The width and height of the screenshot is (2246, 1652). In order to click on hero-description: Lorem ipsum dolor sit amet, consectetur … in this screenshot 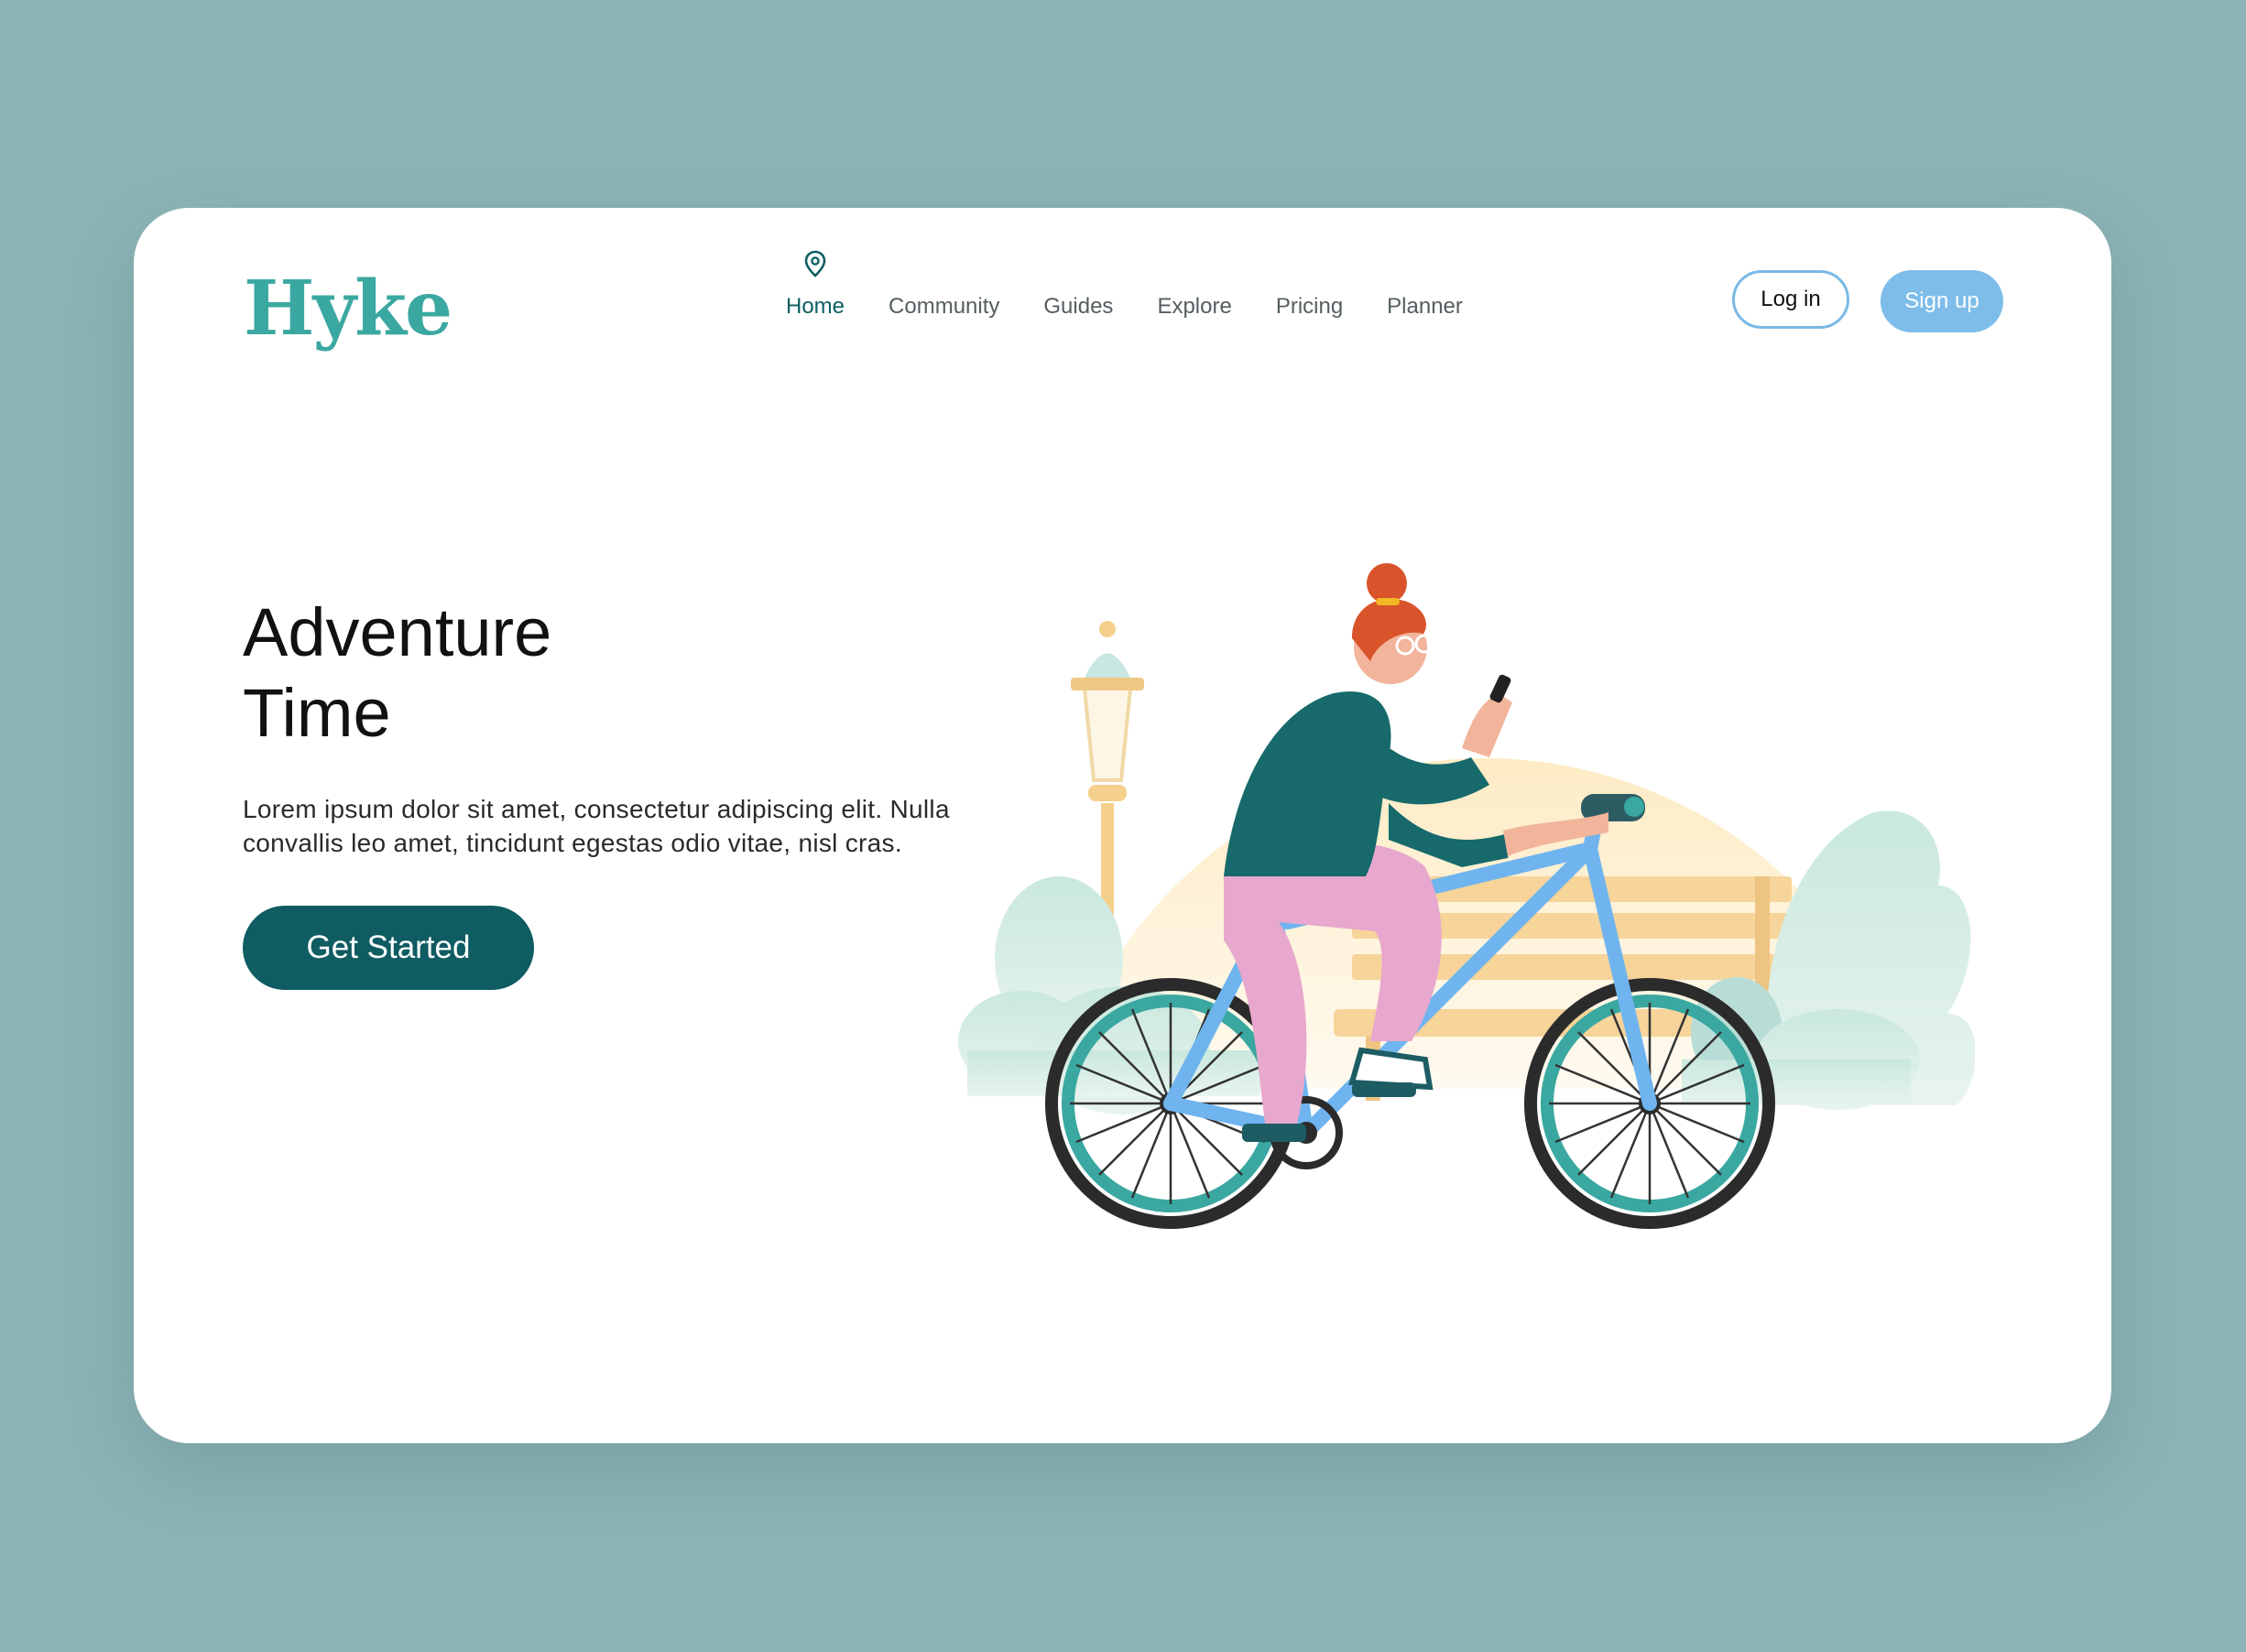, I will do `click(596, 826)`.